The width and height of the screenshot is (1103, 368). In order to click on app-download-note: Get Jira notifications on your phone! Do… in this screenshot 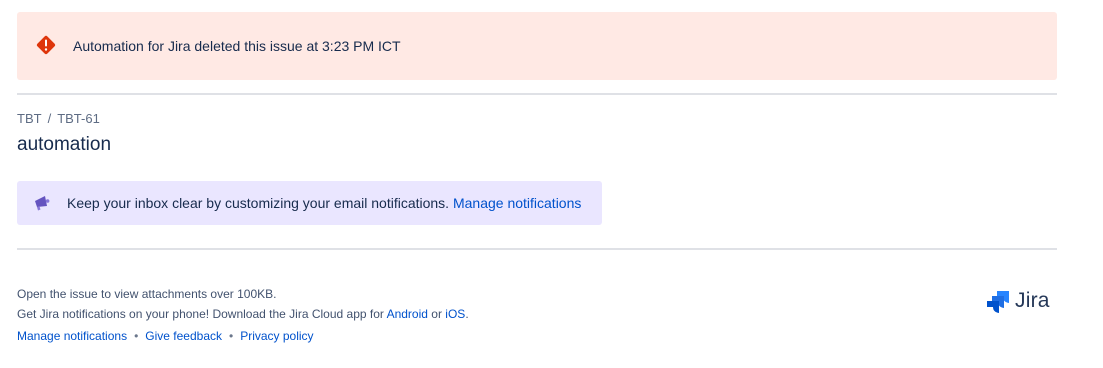, I will do `click(243, 314)`.